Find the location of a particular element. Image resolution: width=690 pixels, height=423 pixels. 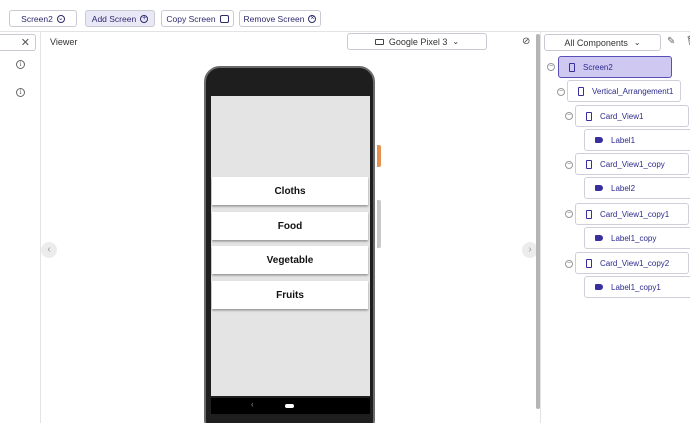

card-label: Fruits is located at coordinates (290, 295).